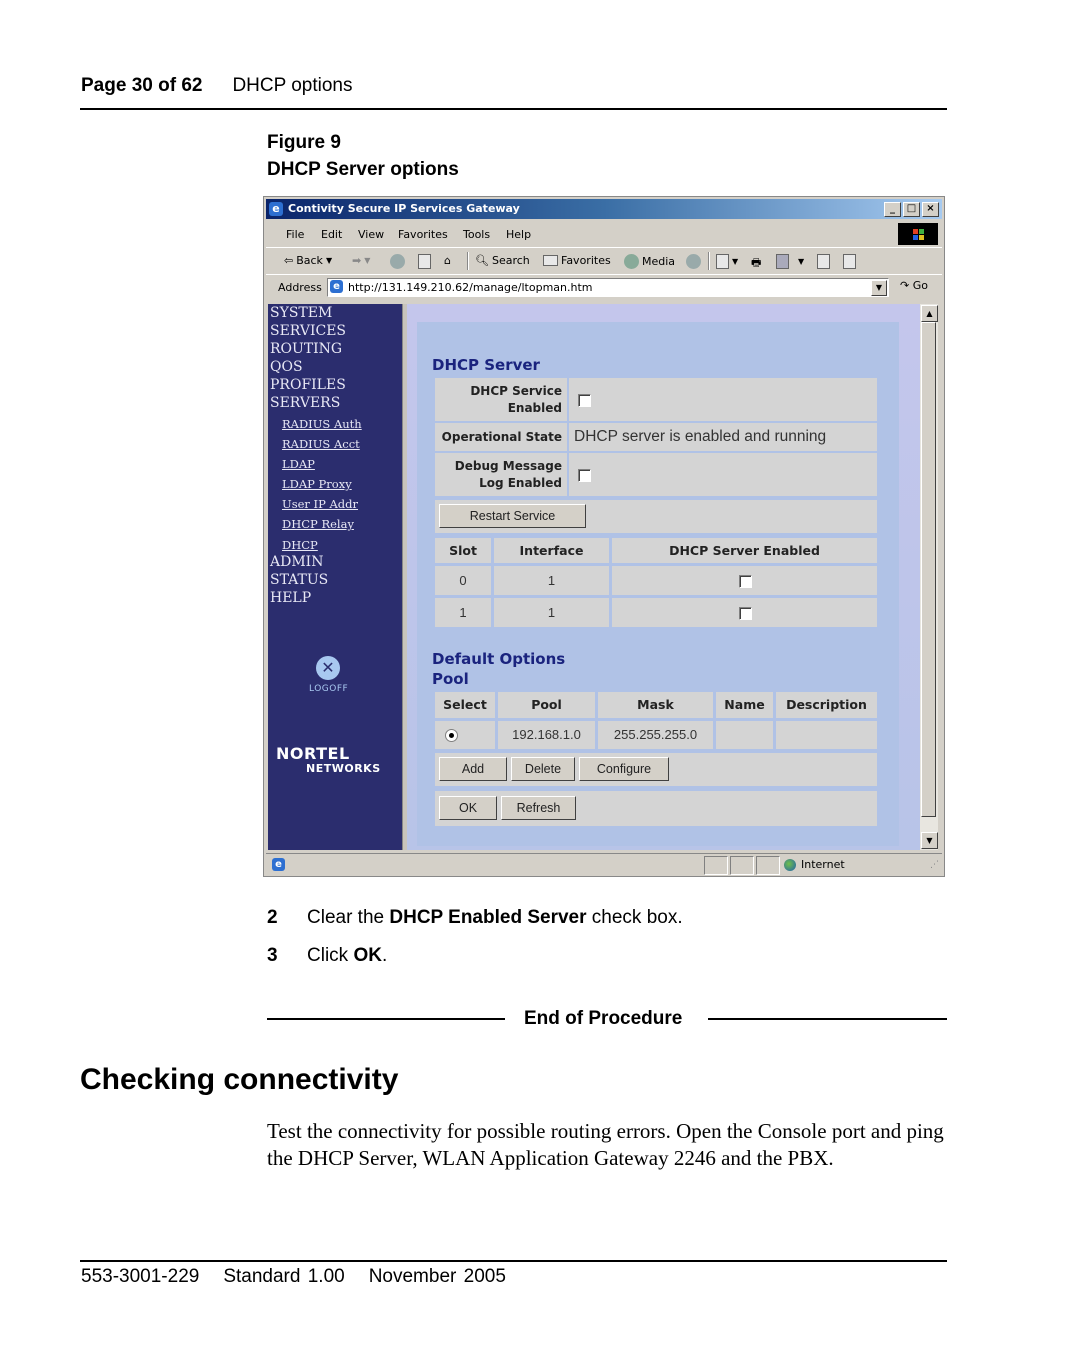  What do you see at coordinates (473, 769) in the screenshot?
I see `add-button: Add` at bounding box center [473, 769].